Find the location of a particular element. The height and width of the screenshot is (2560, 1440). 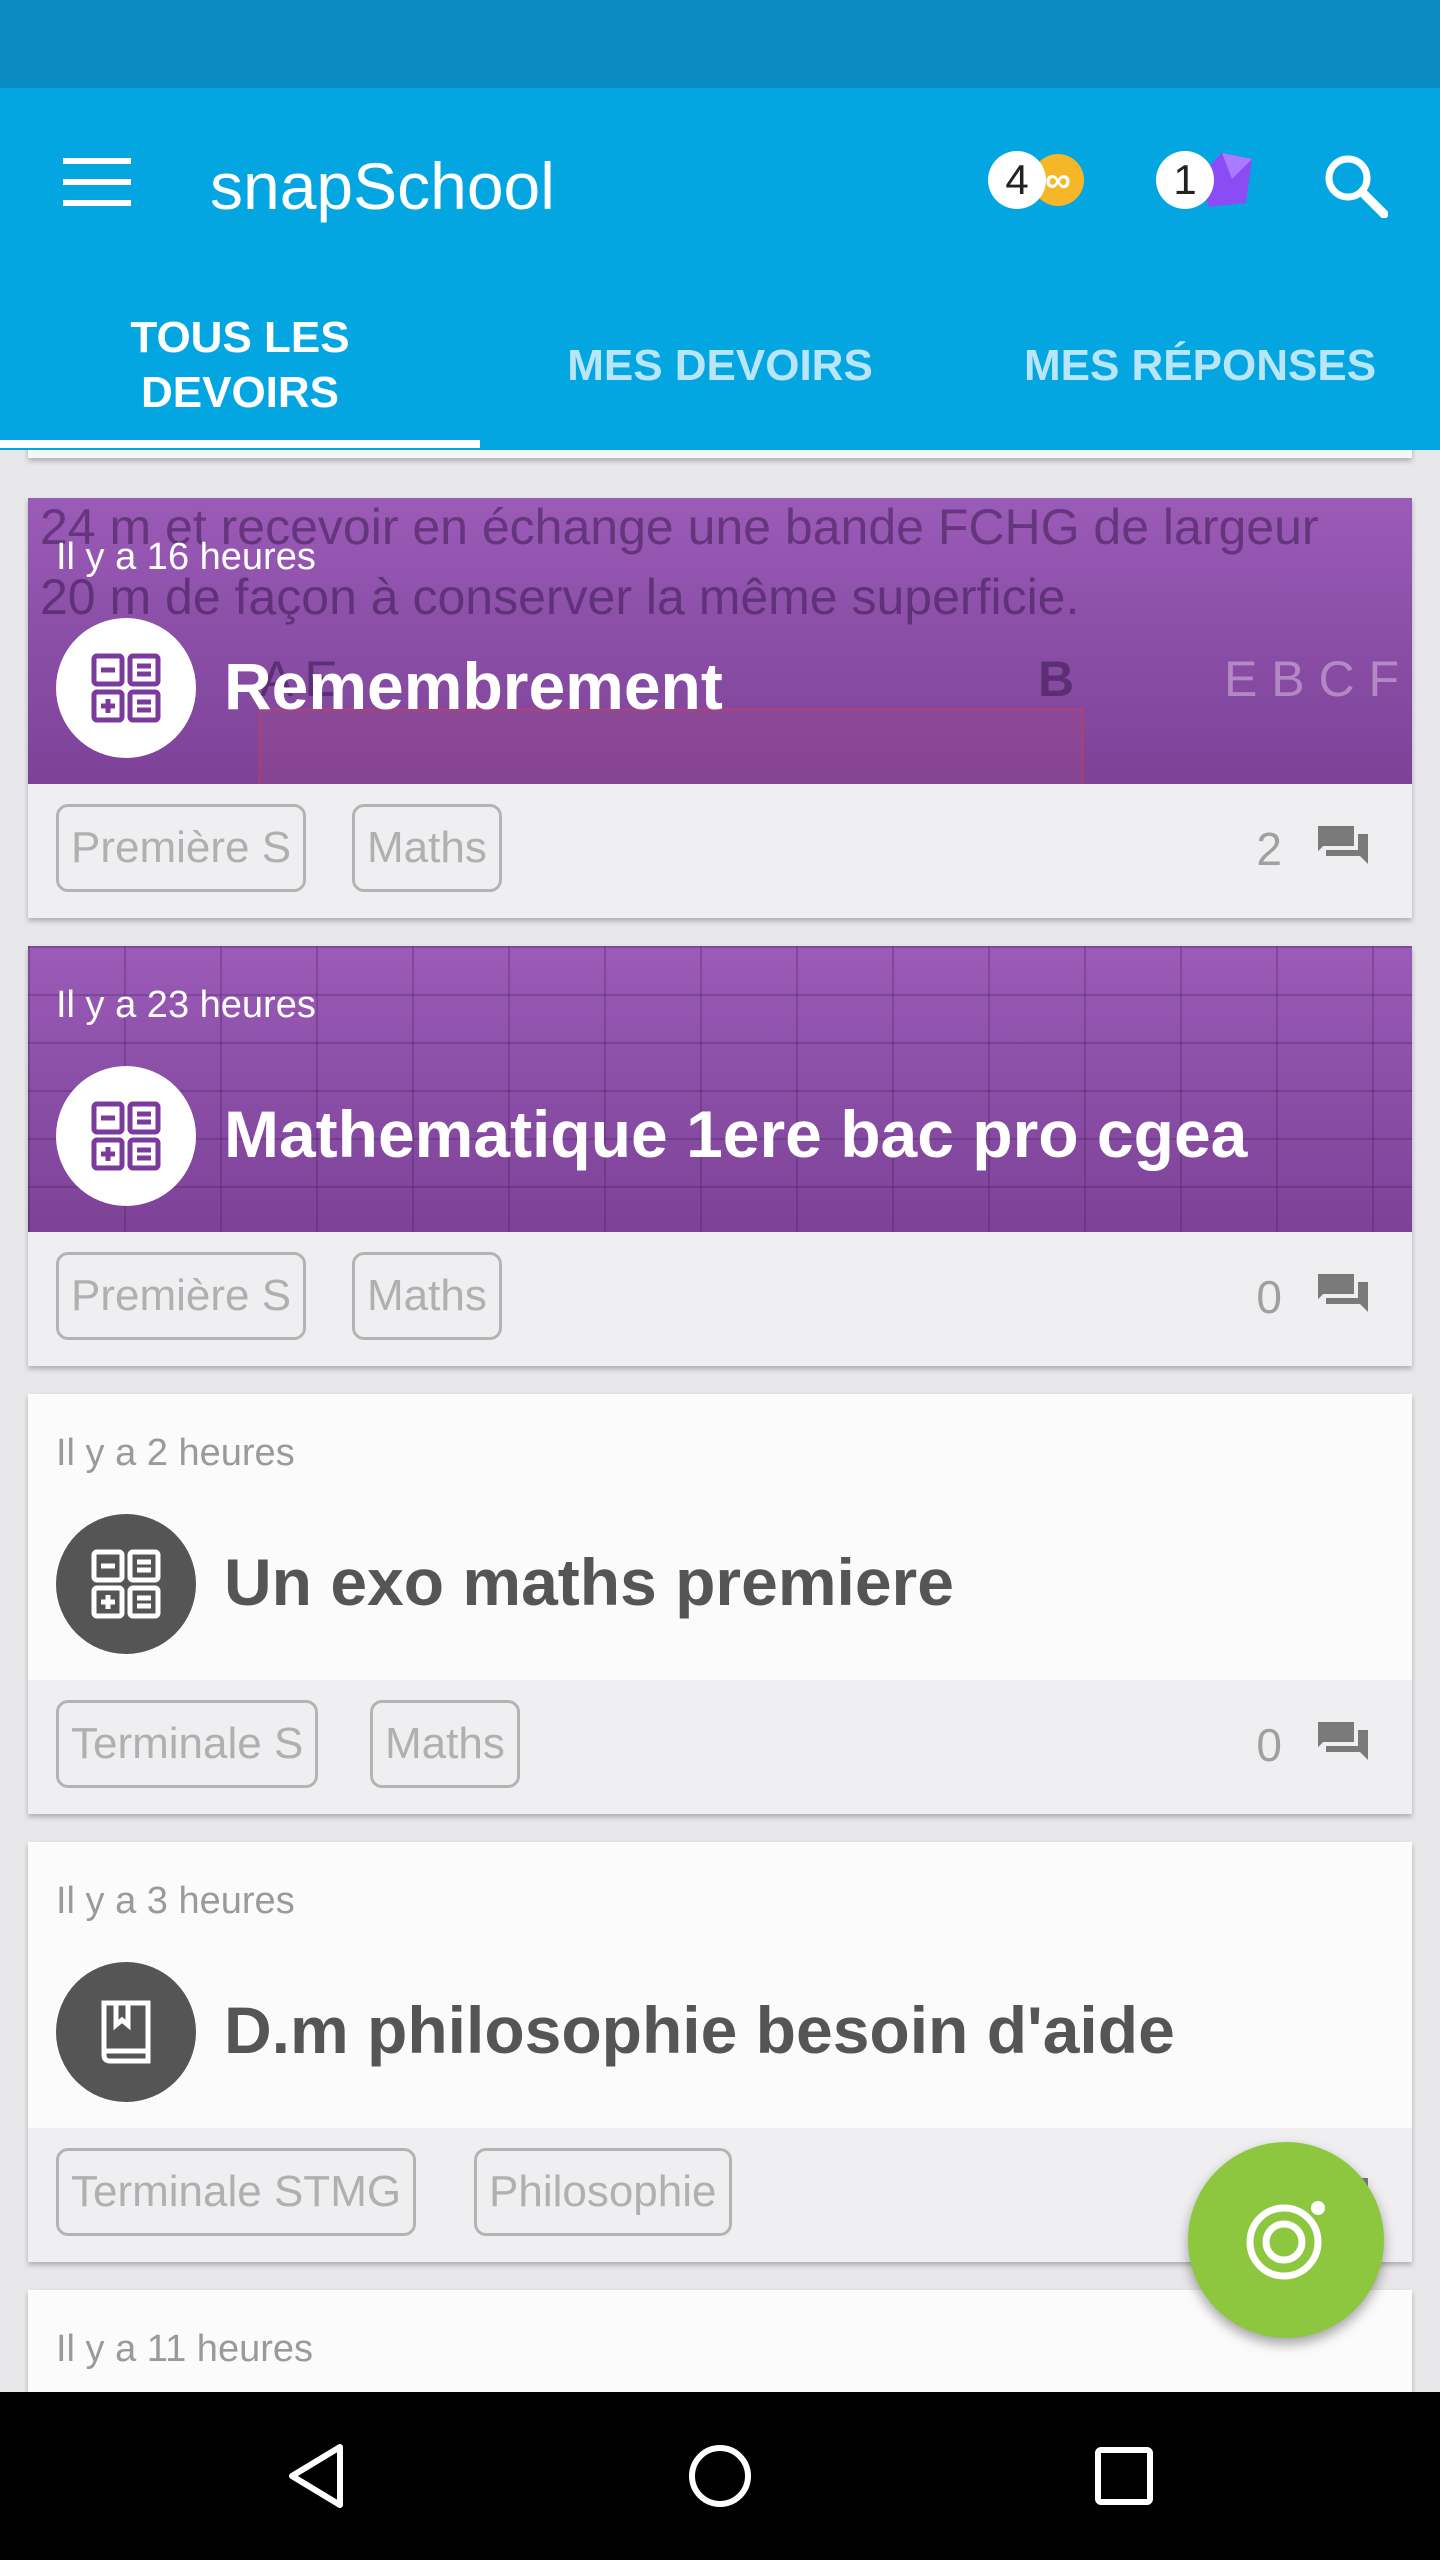

card-time: Il y a 16 heures is located at coordinates (186, 557).